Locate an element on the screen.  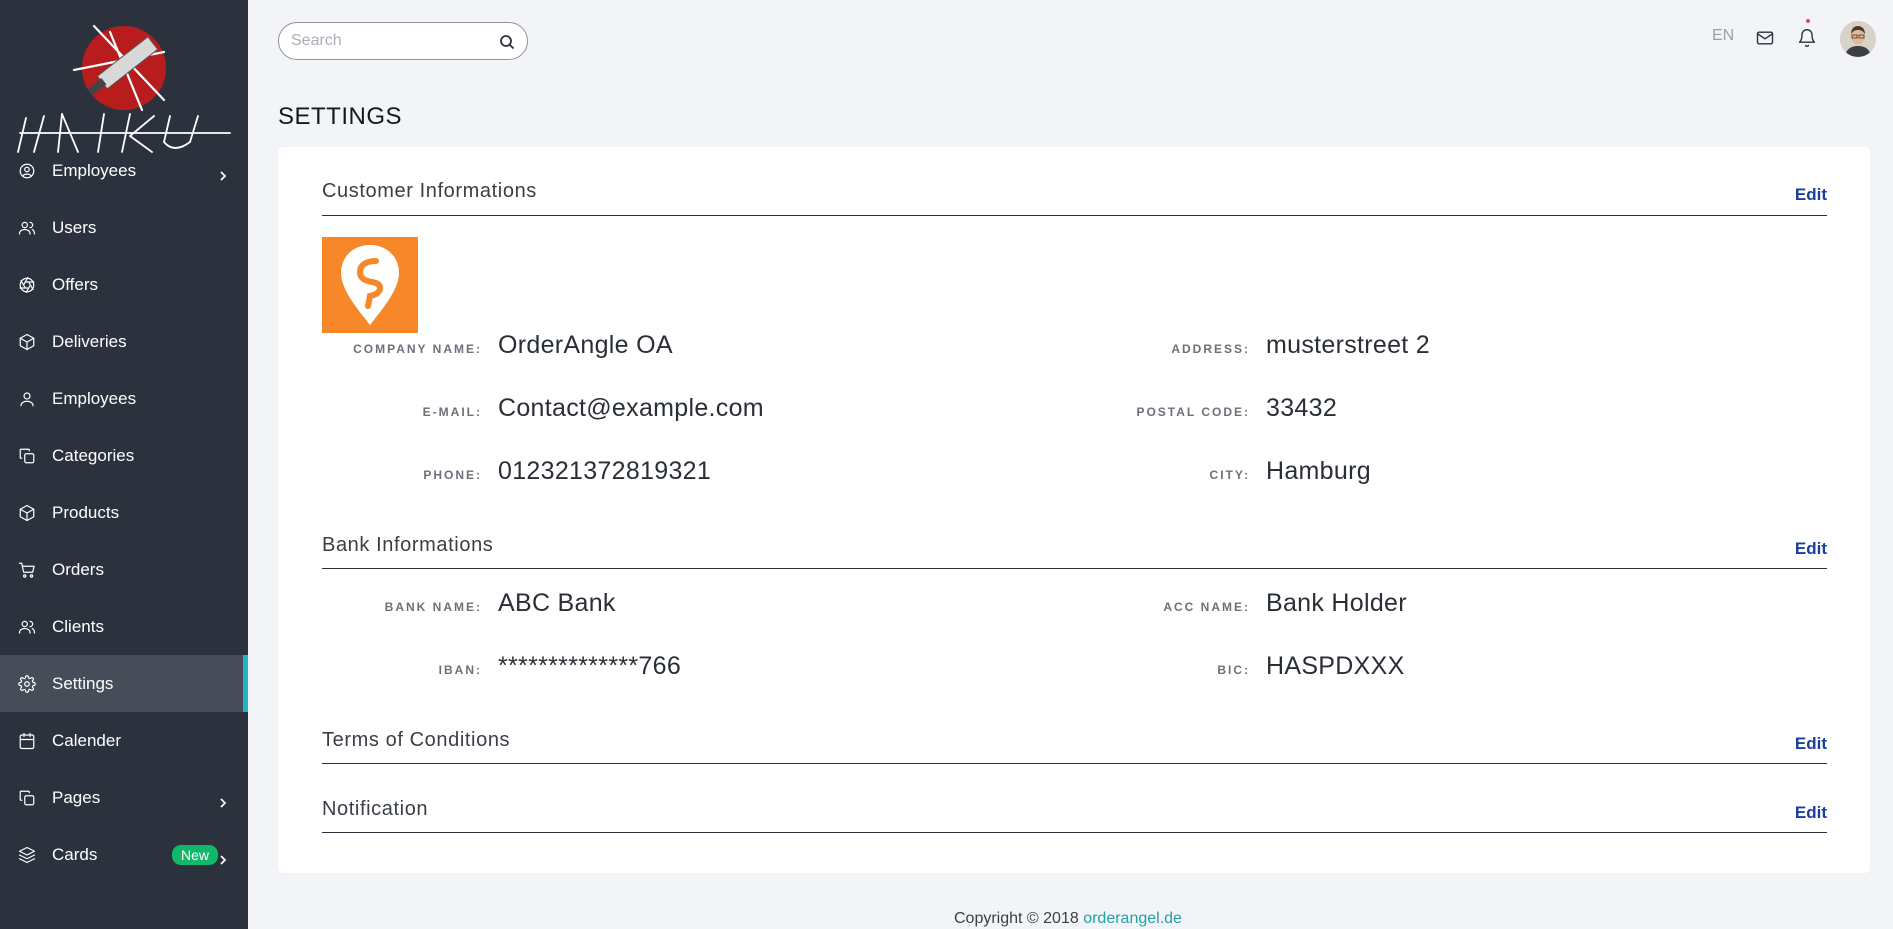
sidebar-item-categories: Categories is located at coordinates (124, 455).